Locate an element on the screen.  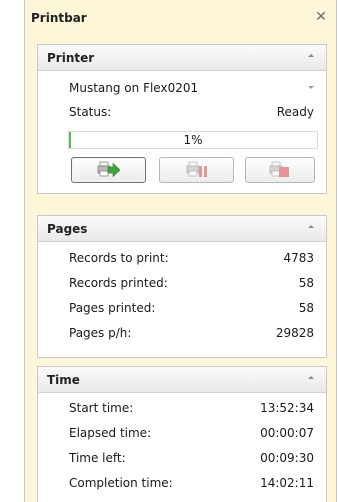
dropdown-arrow-icon is located at coordinates (311, 87).